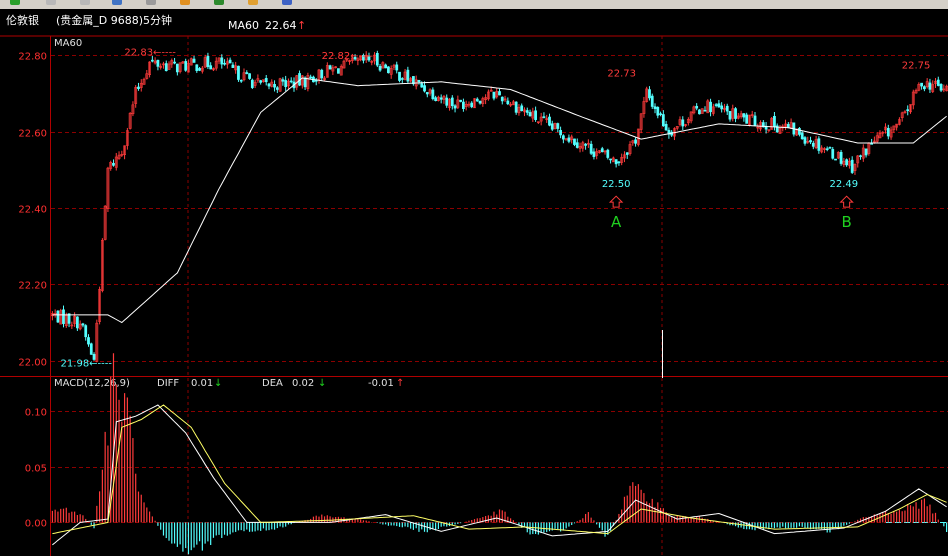 Image resolution: width=948 pixels, height=556 pixels. Describe the element at coordinates (846, 222) in the screenshot. I see `marker-b-label: B` at that location.